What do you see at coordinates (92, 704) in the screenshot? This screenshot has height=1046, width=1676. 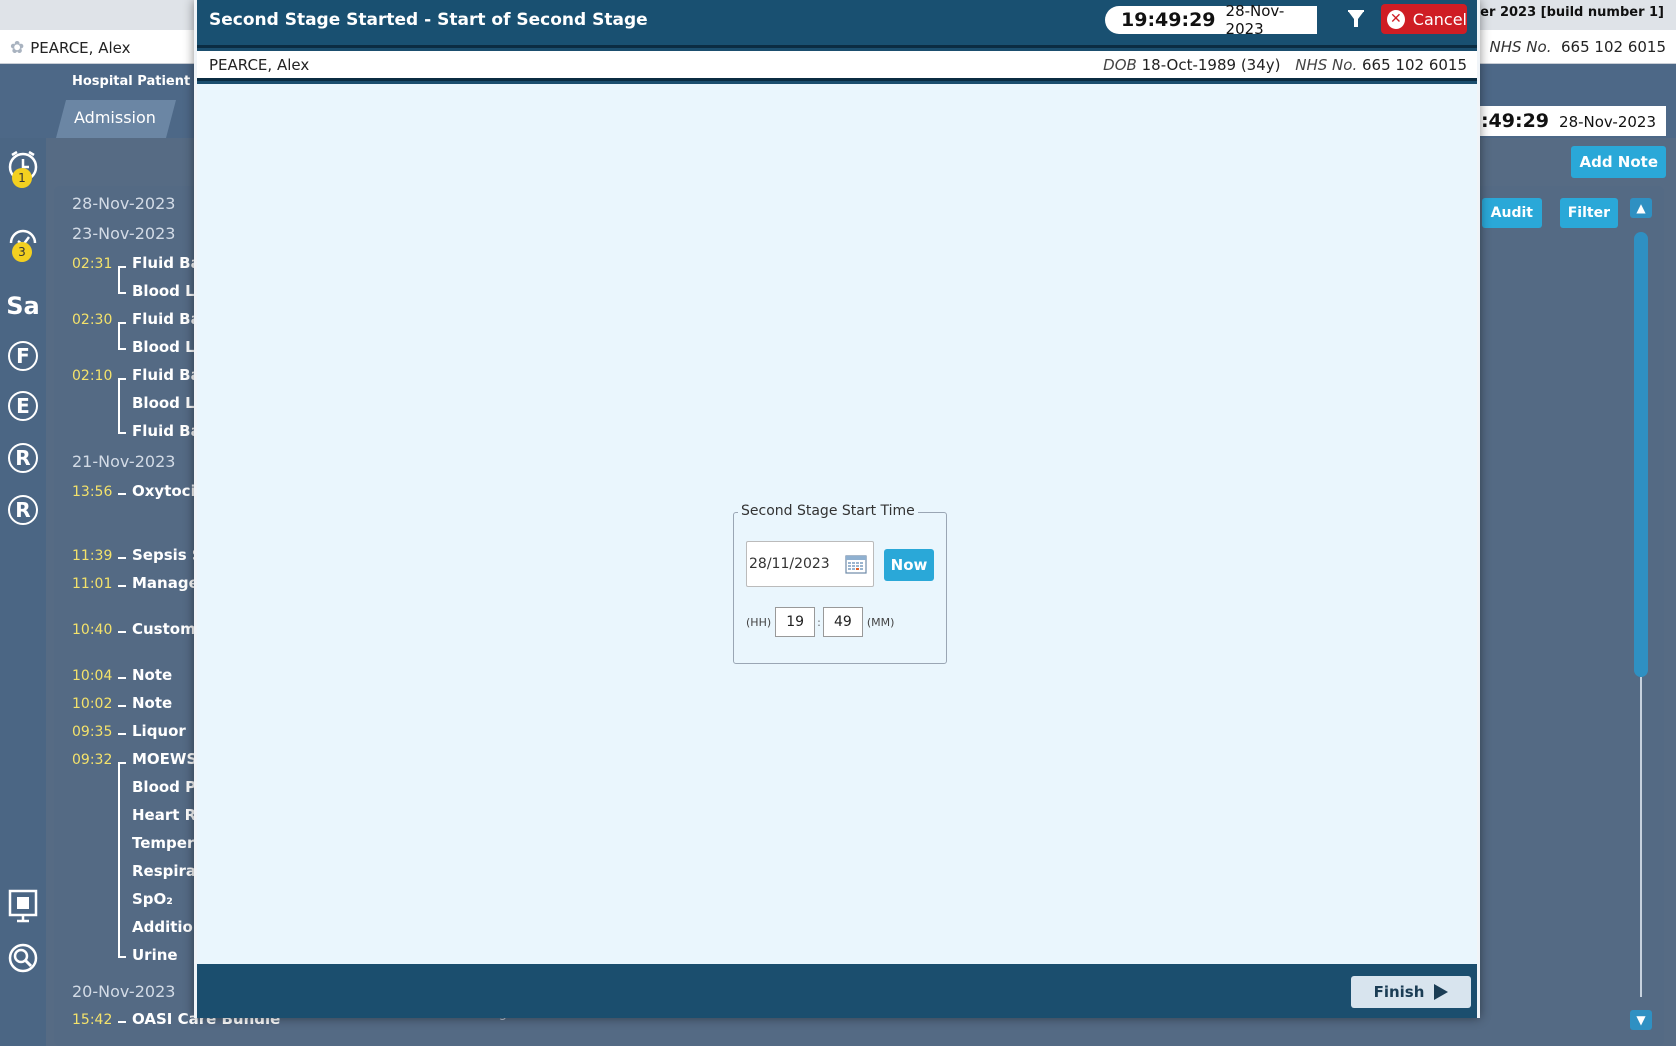 I see `timeline-time: 10:02` at bounding box center [92, 704].